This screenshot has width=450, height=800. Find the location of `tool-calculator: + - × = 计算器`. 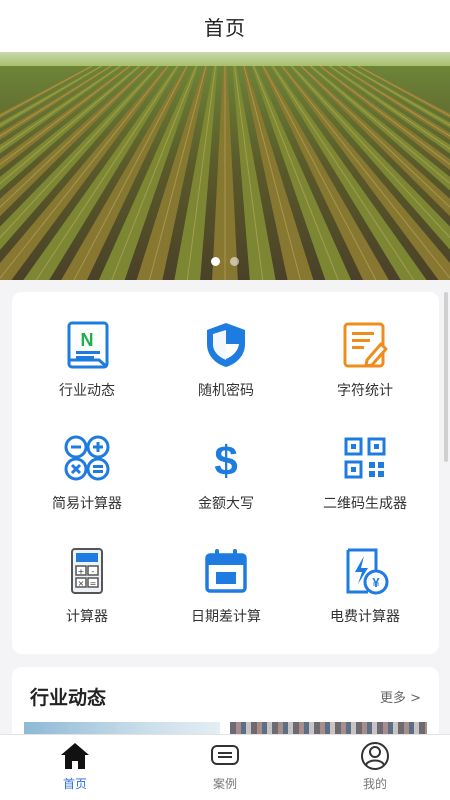

tool-calculator: + - × = 计算器 is located at coordinates (87, 574).